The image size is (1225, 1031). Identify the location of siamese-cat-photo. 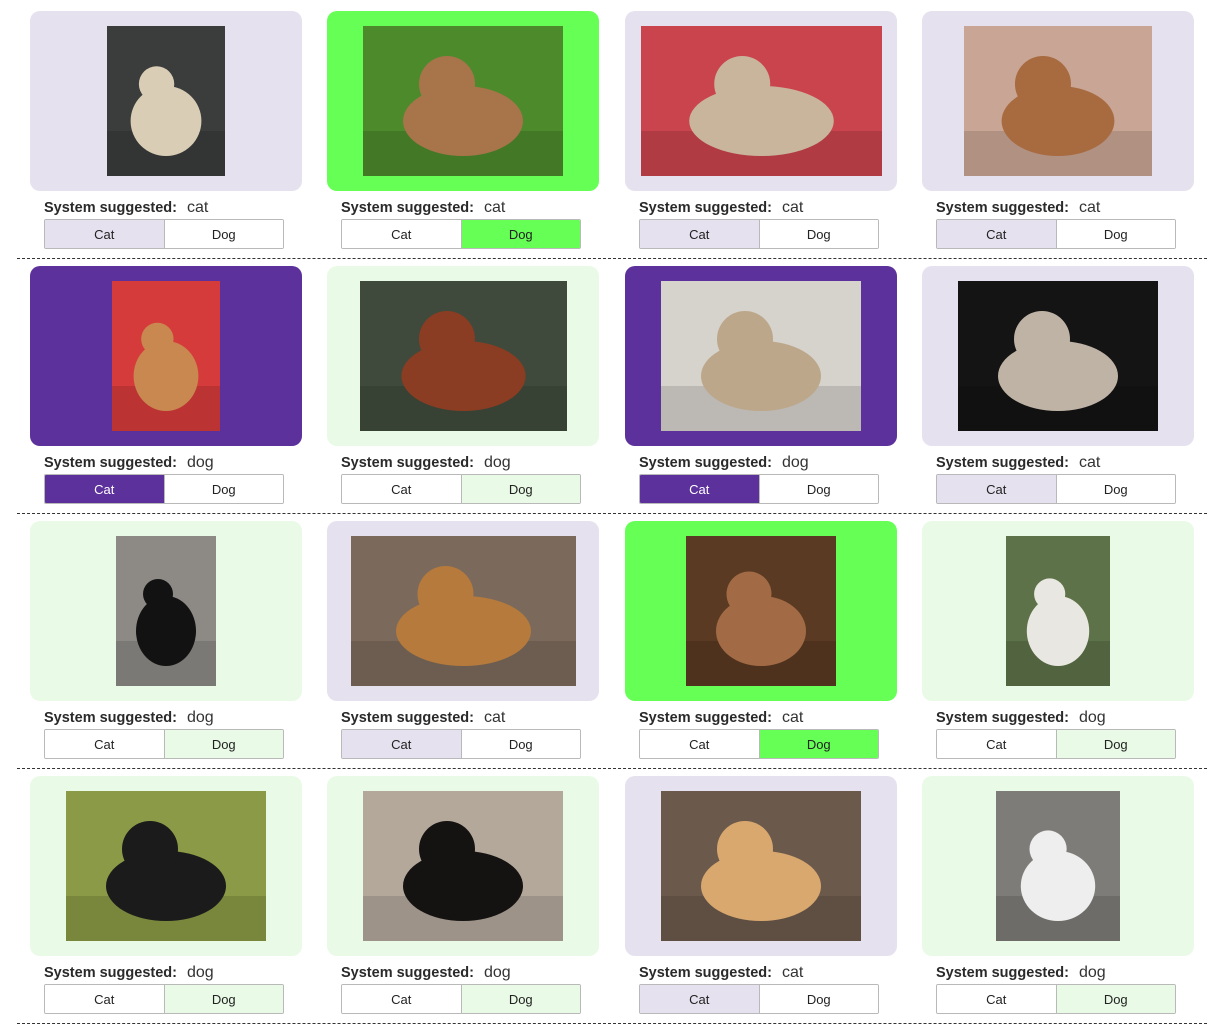
(166, 101).